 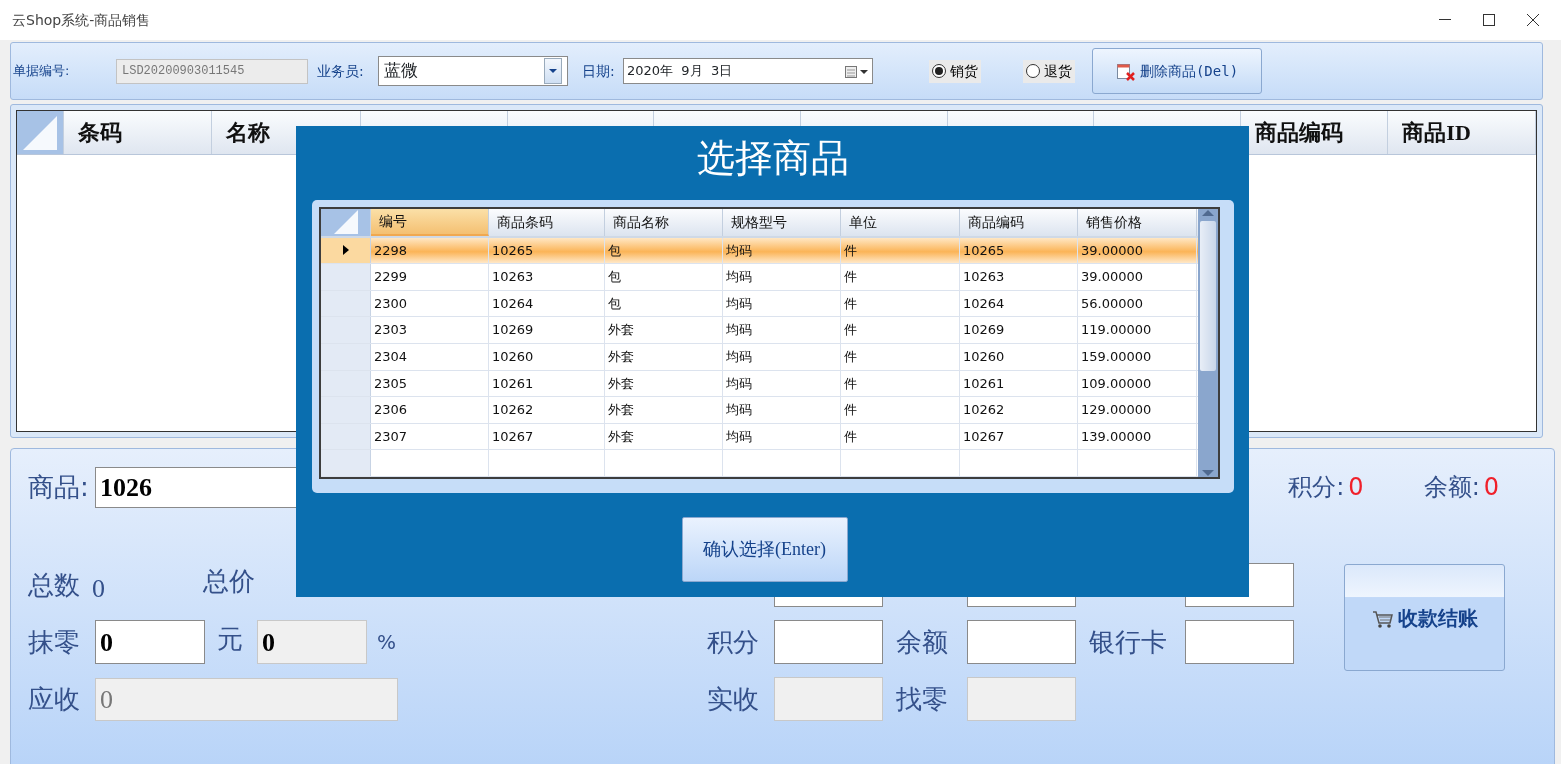 I want to click on delete-product-button: 删除商品(Del), so click(x=1177, y=71).